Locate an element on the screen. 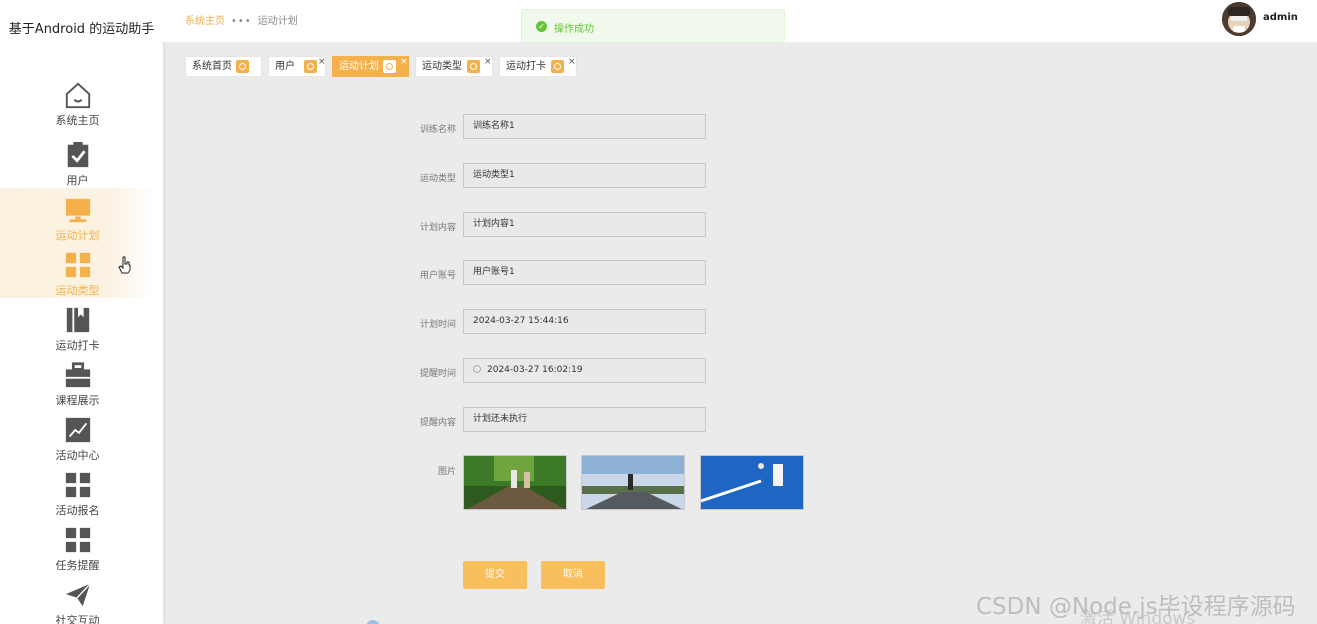 This screenshot has width=1317, height=624. clock-icon is located at coordinates (477, 368).